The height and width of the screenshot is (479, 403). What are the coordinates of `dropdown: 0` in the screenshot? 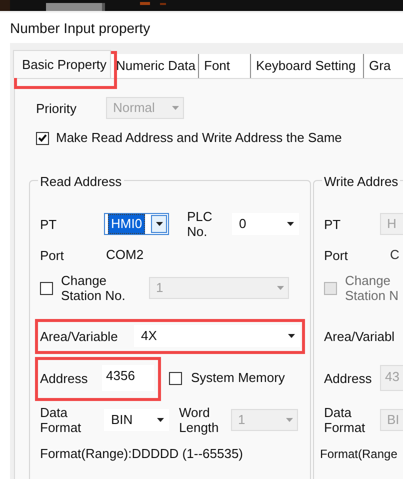 It's located at (265, 224).